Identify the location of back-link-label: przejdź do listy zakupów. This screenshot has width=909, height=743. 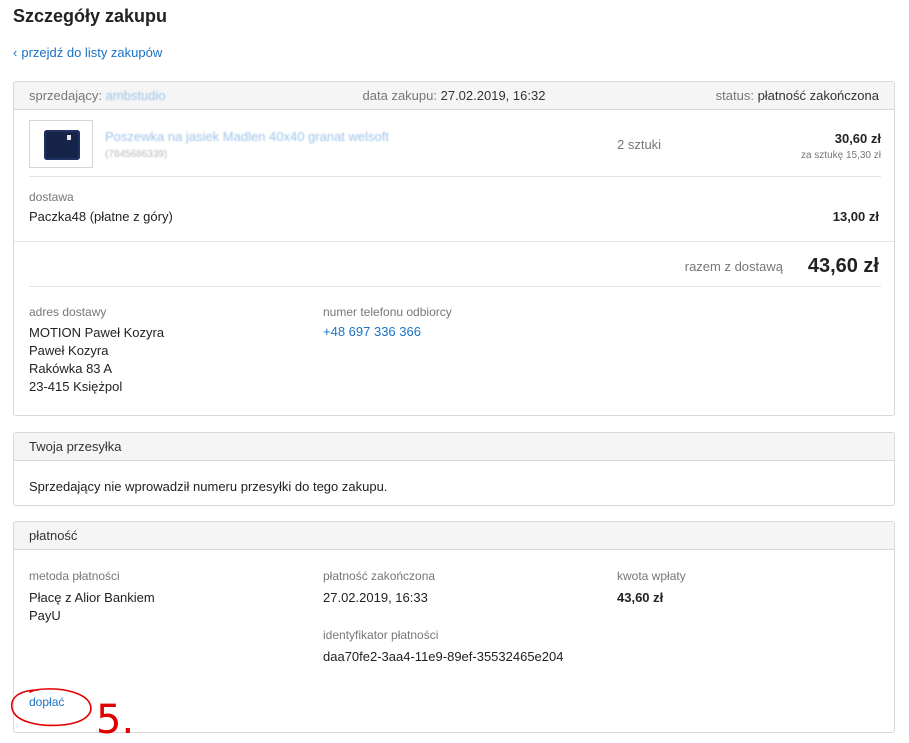
(92, 52).